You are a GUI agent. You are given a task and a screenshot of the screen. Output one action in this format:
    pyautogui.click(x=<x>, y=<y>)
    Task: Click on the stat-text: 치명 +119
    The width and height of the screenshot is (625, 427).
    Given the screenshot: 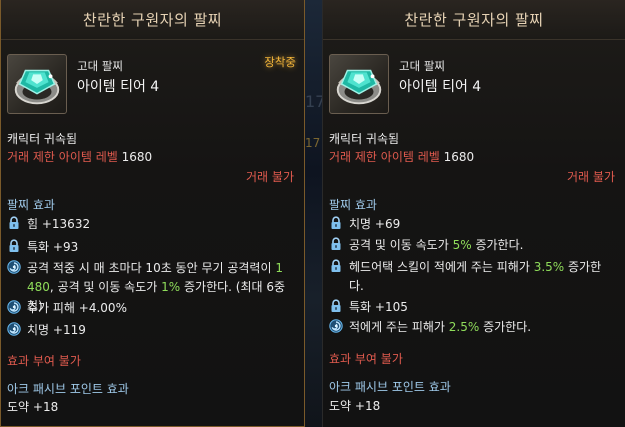 What is the action you would take?
    pyautogui.click(x=56, y=330)
    